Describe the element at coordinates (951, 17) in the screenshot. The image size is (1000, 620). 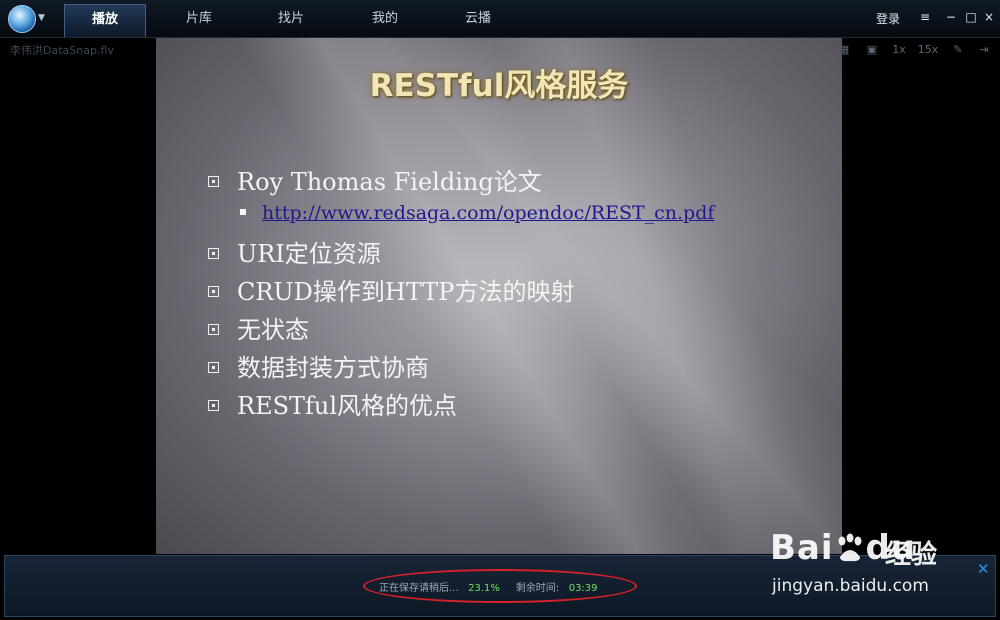
I see `minimize-icon: −` at that location.